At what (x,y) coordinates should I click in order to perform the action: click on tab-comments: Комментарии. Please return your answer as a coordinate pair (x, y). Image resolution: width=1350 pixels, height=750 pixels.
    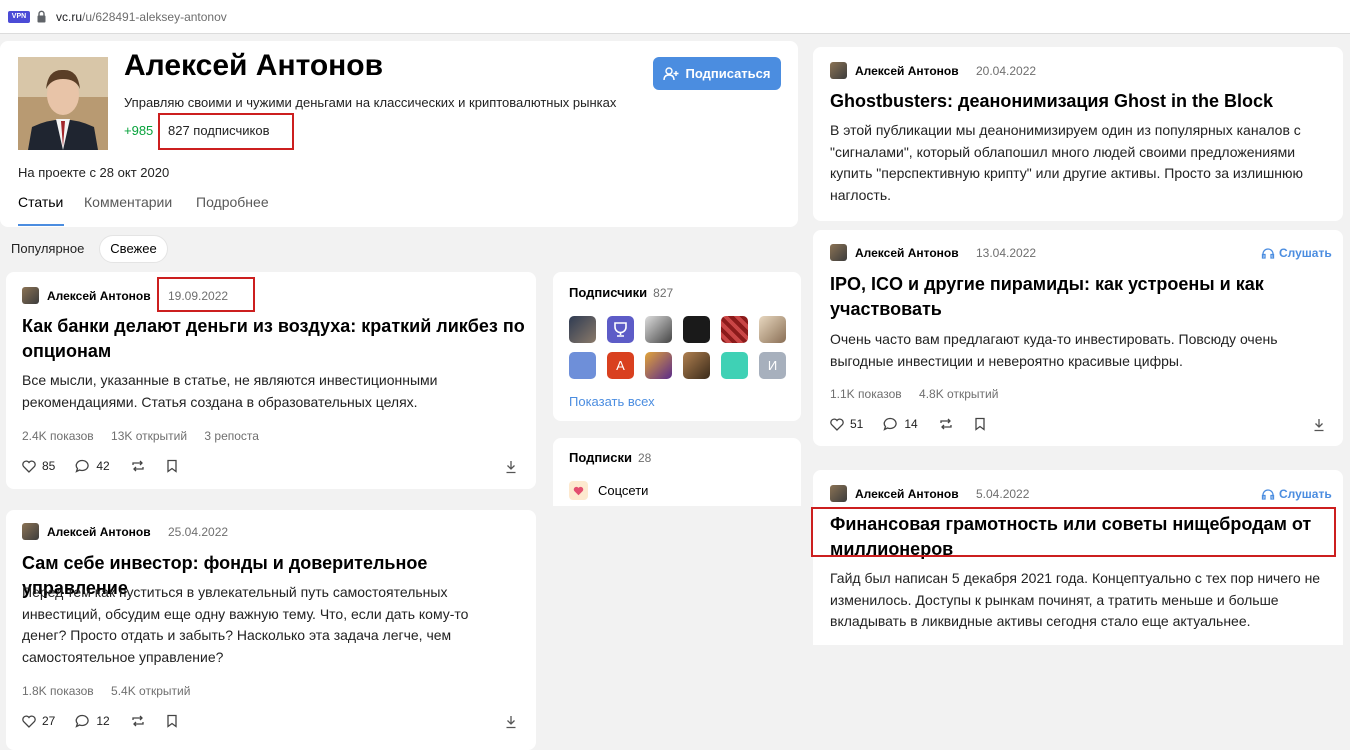
    Looking at the image, I should click on (128, 202).